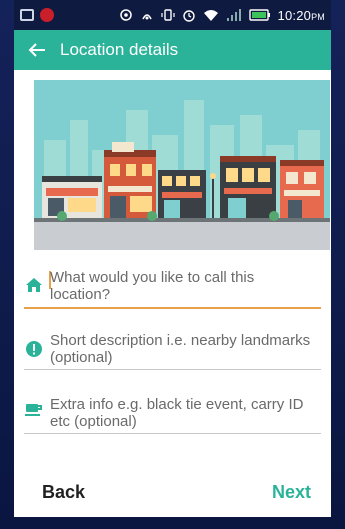  Describe the element at coordinates (34, 285) in the screenshot. I see `home-icon` at that location.